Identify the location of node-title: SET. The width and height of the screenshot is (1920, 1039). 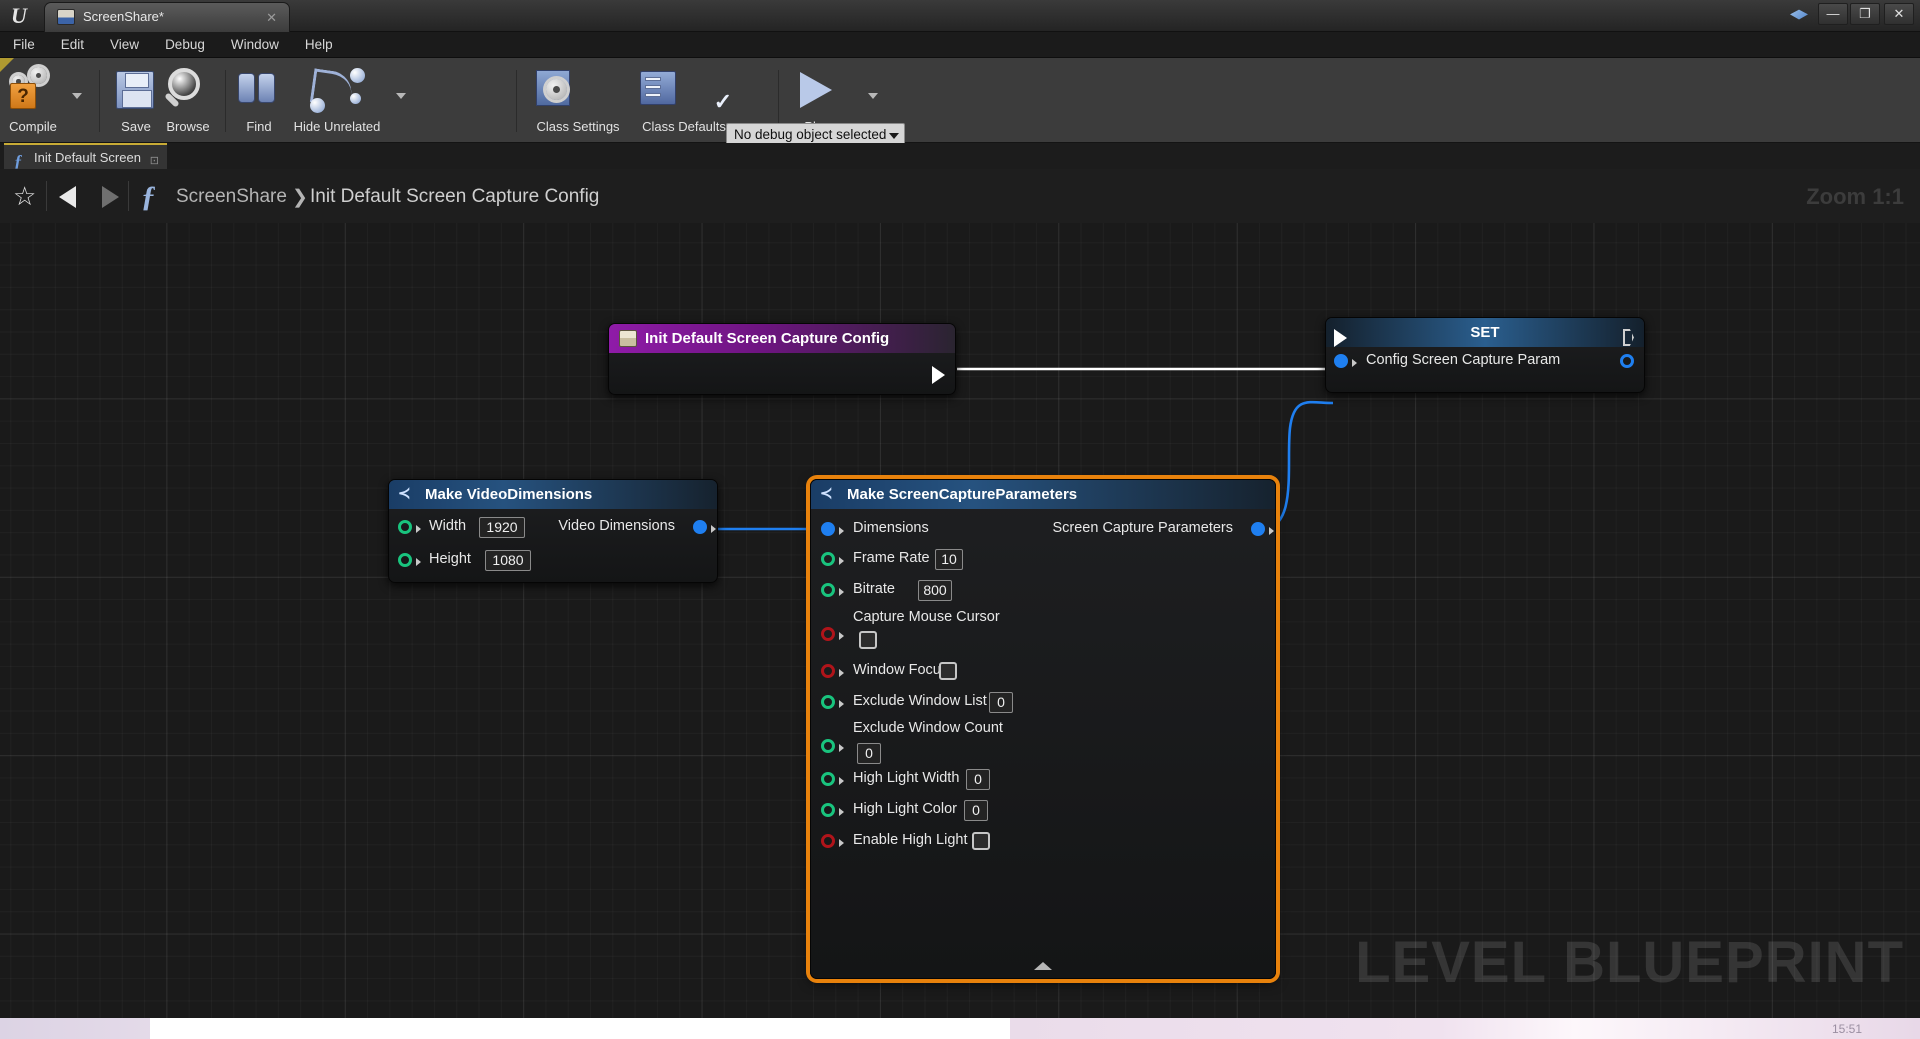
(1485, 332).